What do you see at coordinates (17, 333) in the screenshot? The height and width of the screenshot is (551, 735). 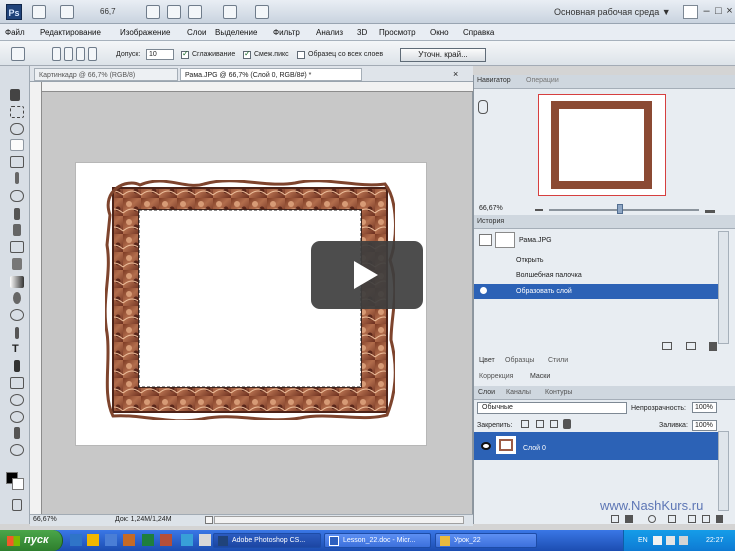 I see `pen-tool-icon` at bounding box center [17, 333].